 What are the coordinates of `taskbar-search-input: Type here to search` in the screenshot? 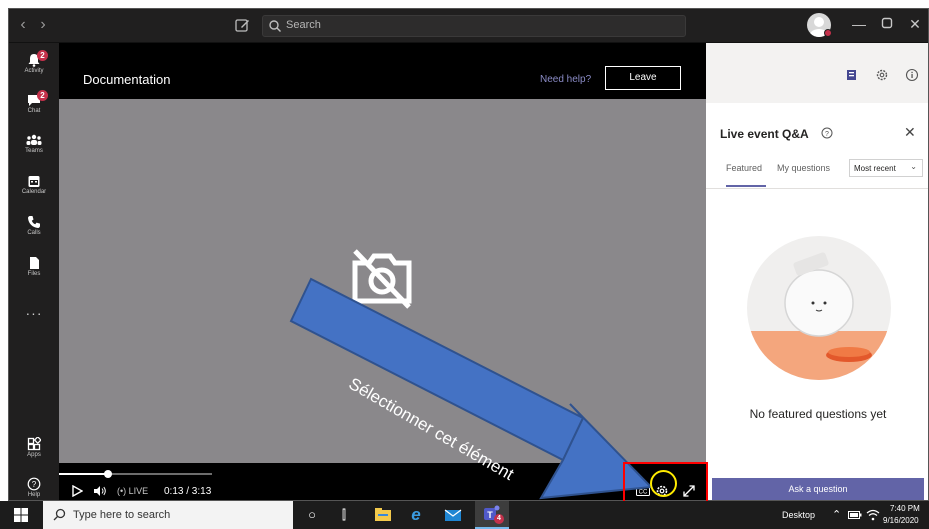 It's located at (168, 515).